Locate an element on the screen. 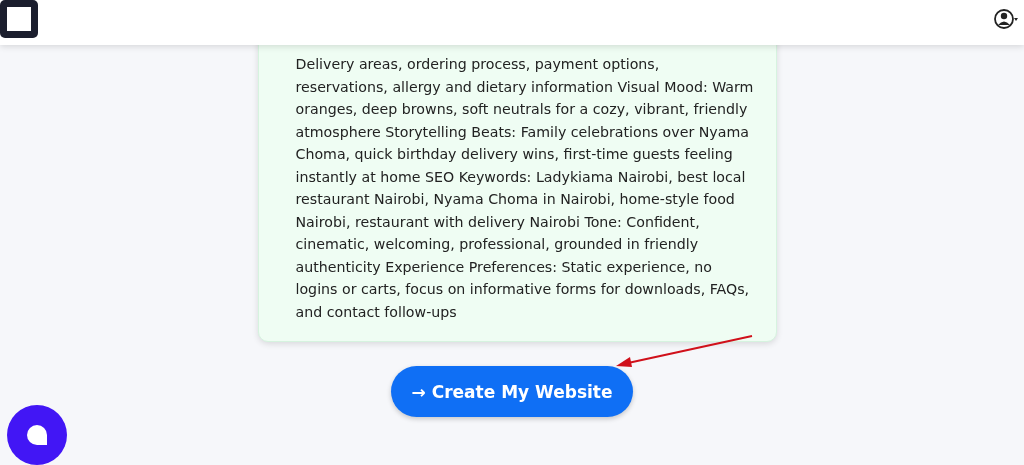 This screenshot has height=465, width=1024. user-profile-icon is located at coordinates (1006, 19).